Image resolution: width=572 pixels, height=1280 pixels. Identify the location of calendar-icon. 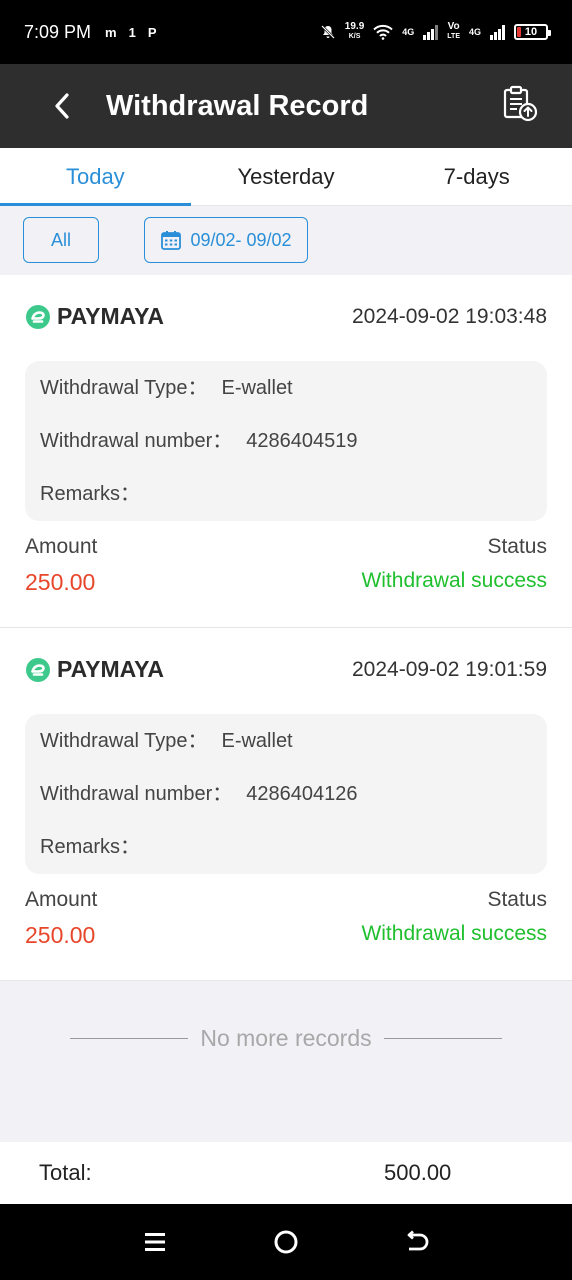
(171, 240).